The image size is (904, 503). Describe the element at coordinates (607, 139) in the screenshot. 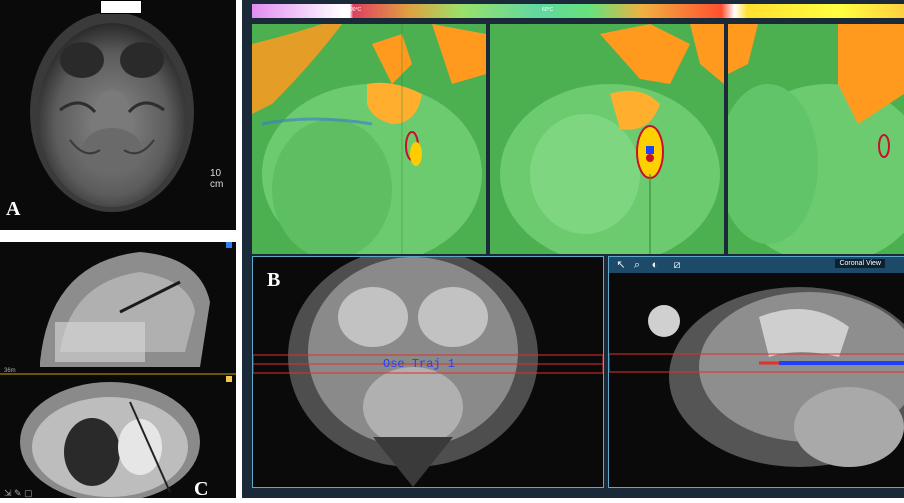

I see `thermal-map-center` at that location.